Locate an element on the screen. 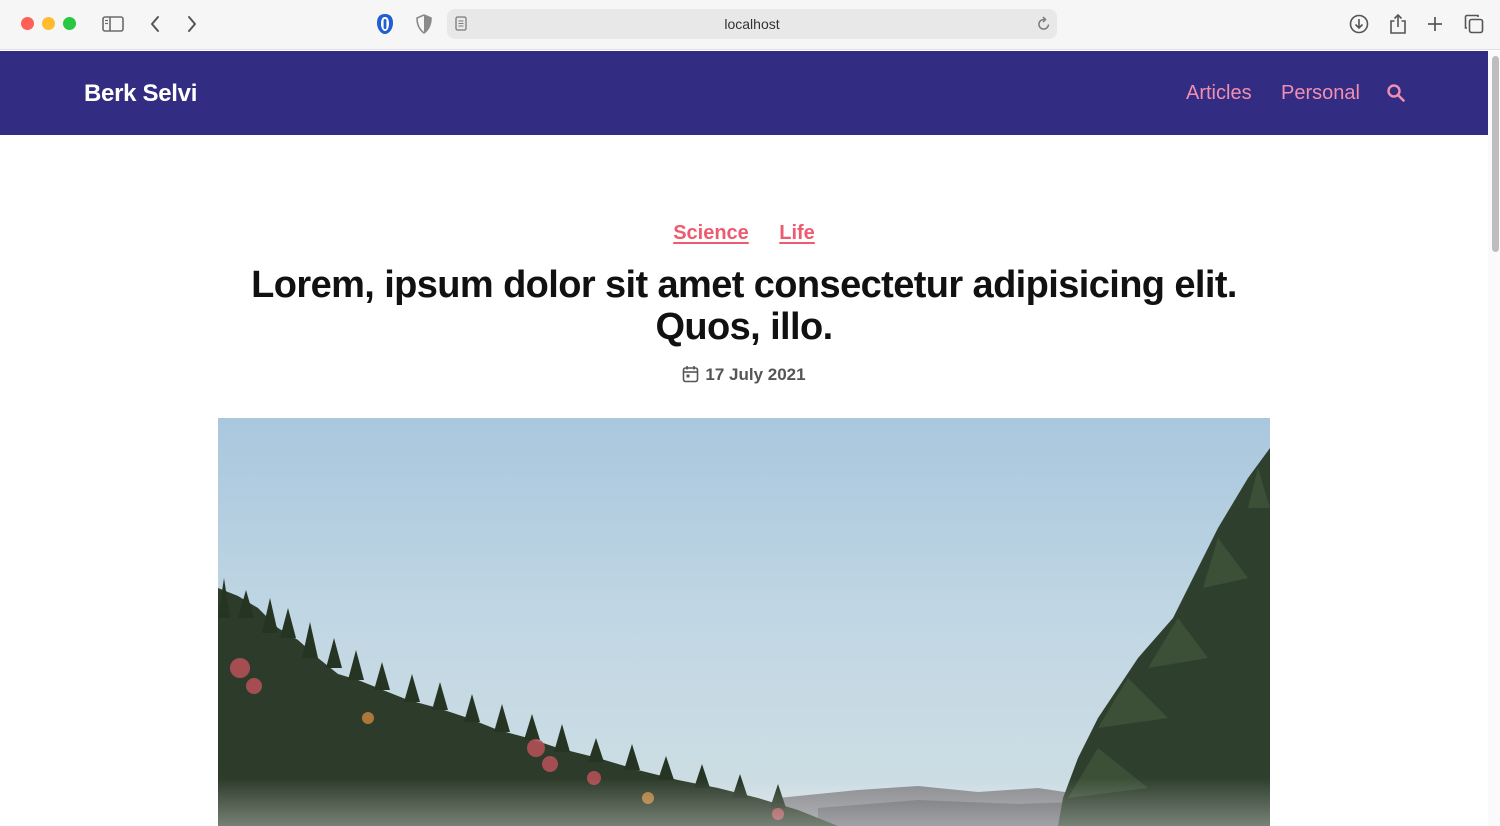 This screenshot has width=1500, height=826. privacy-icon is located at coordinates (385, 24).